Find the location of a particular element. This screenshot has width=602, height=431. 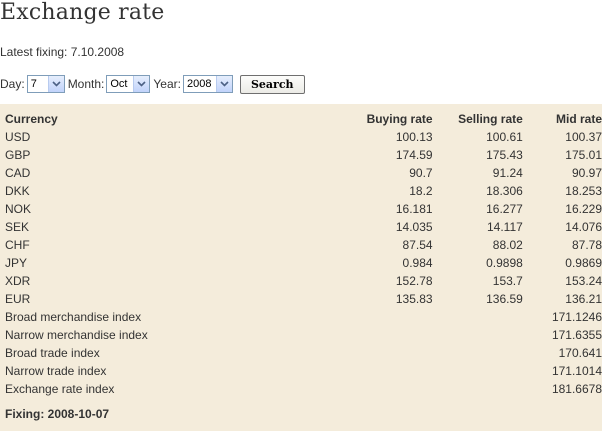

table-row: GBP 174.59 175.43 175.01 is located at coordinates (303, 155).